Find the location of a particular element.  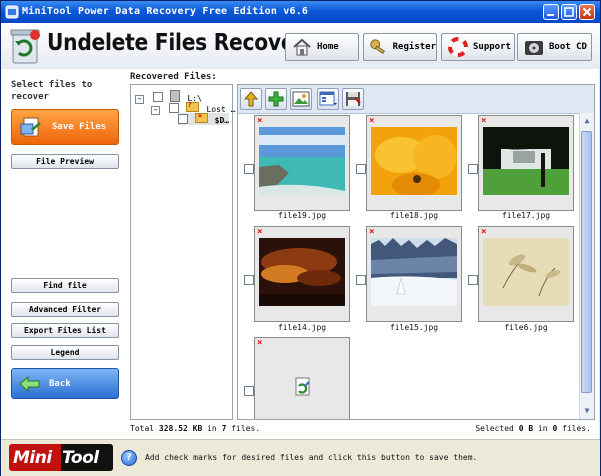

plus-icon is located at coordinates (276, 99).